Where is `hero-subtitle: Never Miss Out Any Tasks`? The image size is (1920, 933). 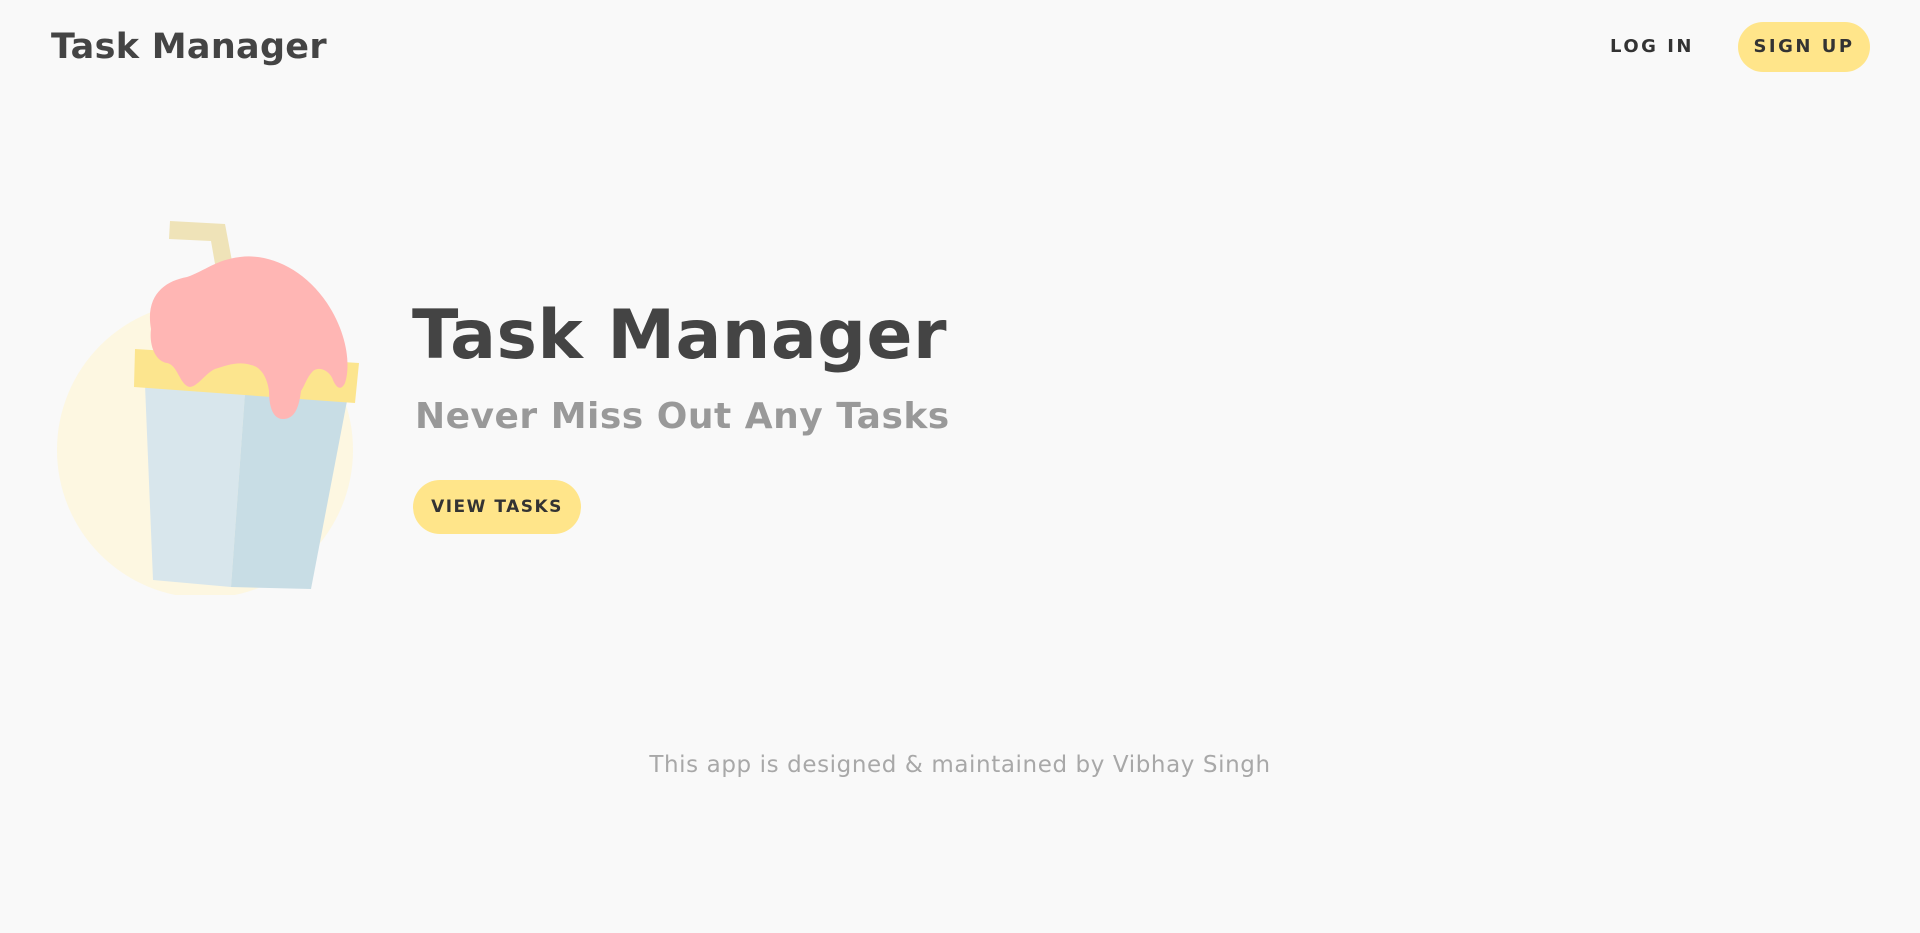
hero-subtitle: Never Miss Out Any Tasks is located at coordinates (682, 416).